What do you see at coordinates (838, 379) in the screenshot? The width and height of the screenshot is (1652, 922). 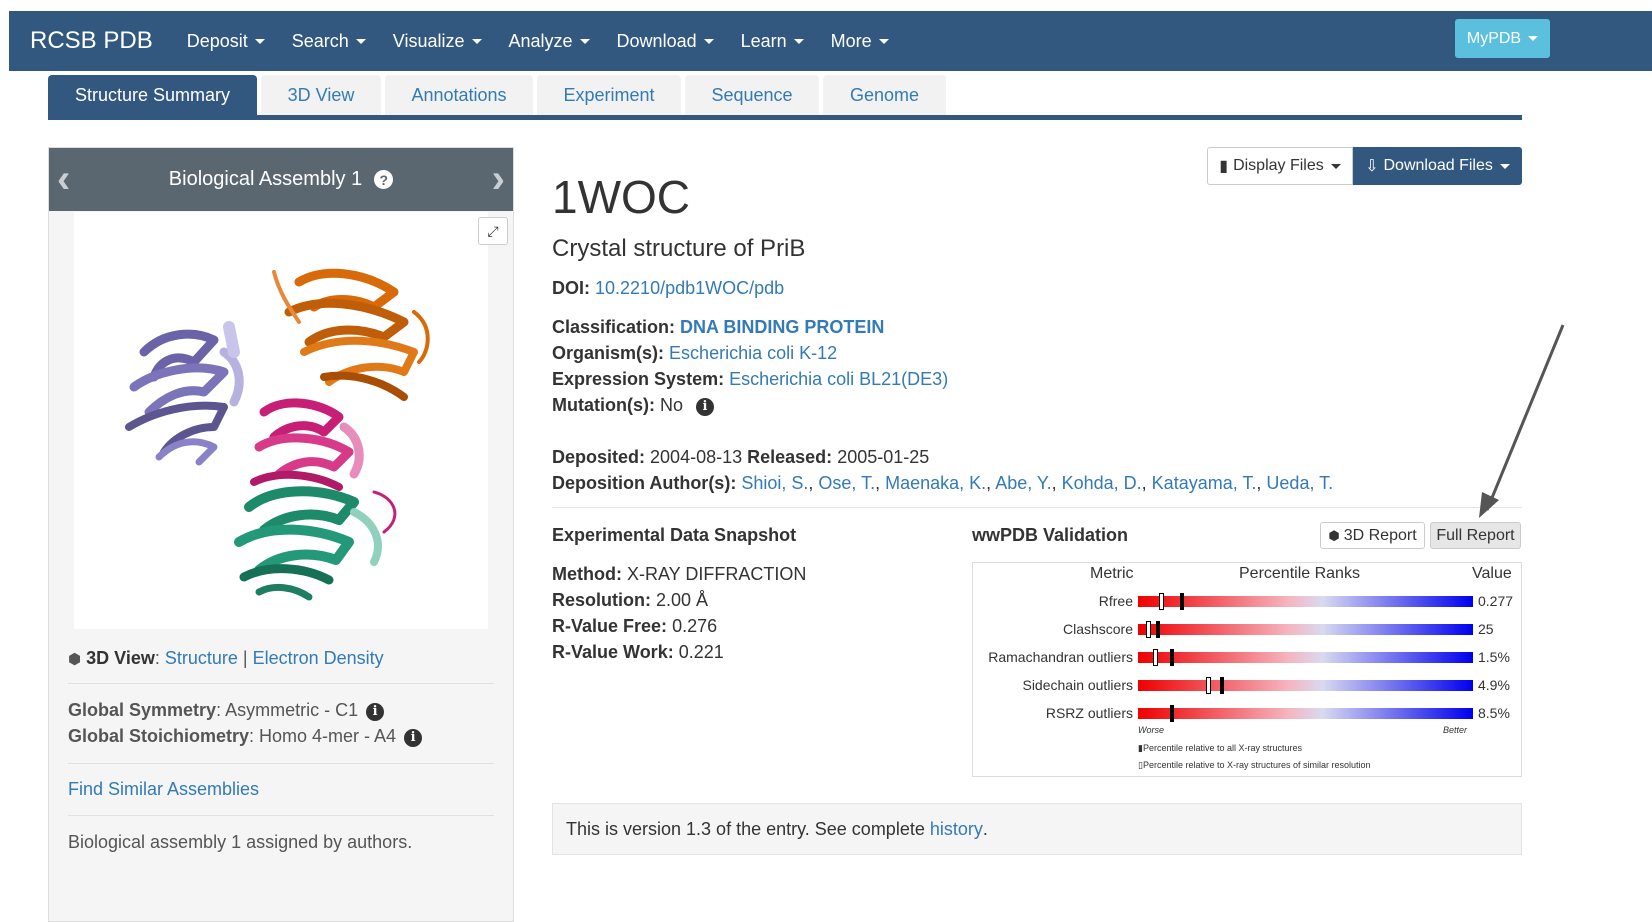 I see `expression-link: Escherichia coli BL21(DE3)` at bounding box center [838, 379].